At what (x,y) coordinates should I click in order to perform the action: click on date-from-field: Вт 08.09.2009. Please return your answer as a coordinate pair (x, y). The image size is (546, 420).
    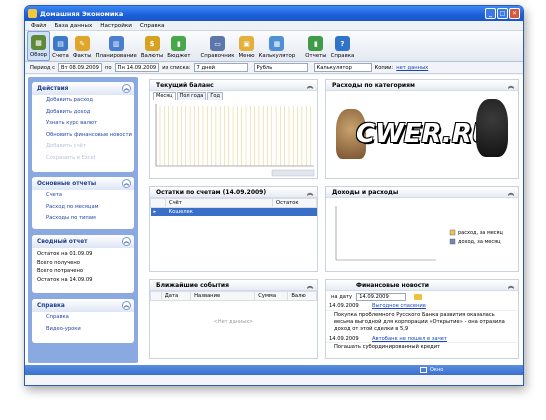
    Looking at the image, I should click on (80, 67).